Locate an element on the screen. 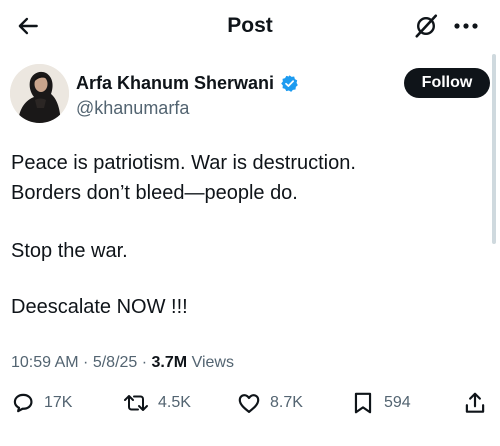 This screenshot has width=500, height=446. reply-button: 17K is located at coordinates (41, 403).